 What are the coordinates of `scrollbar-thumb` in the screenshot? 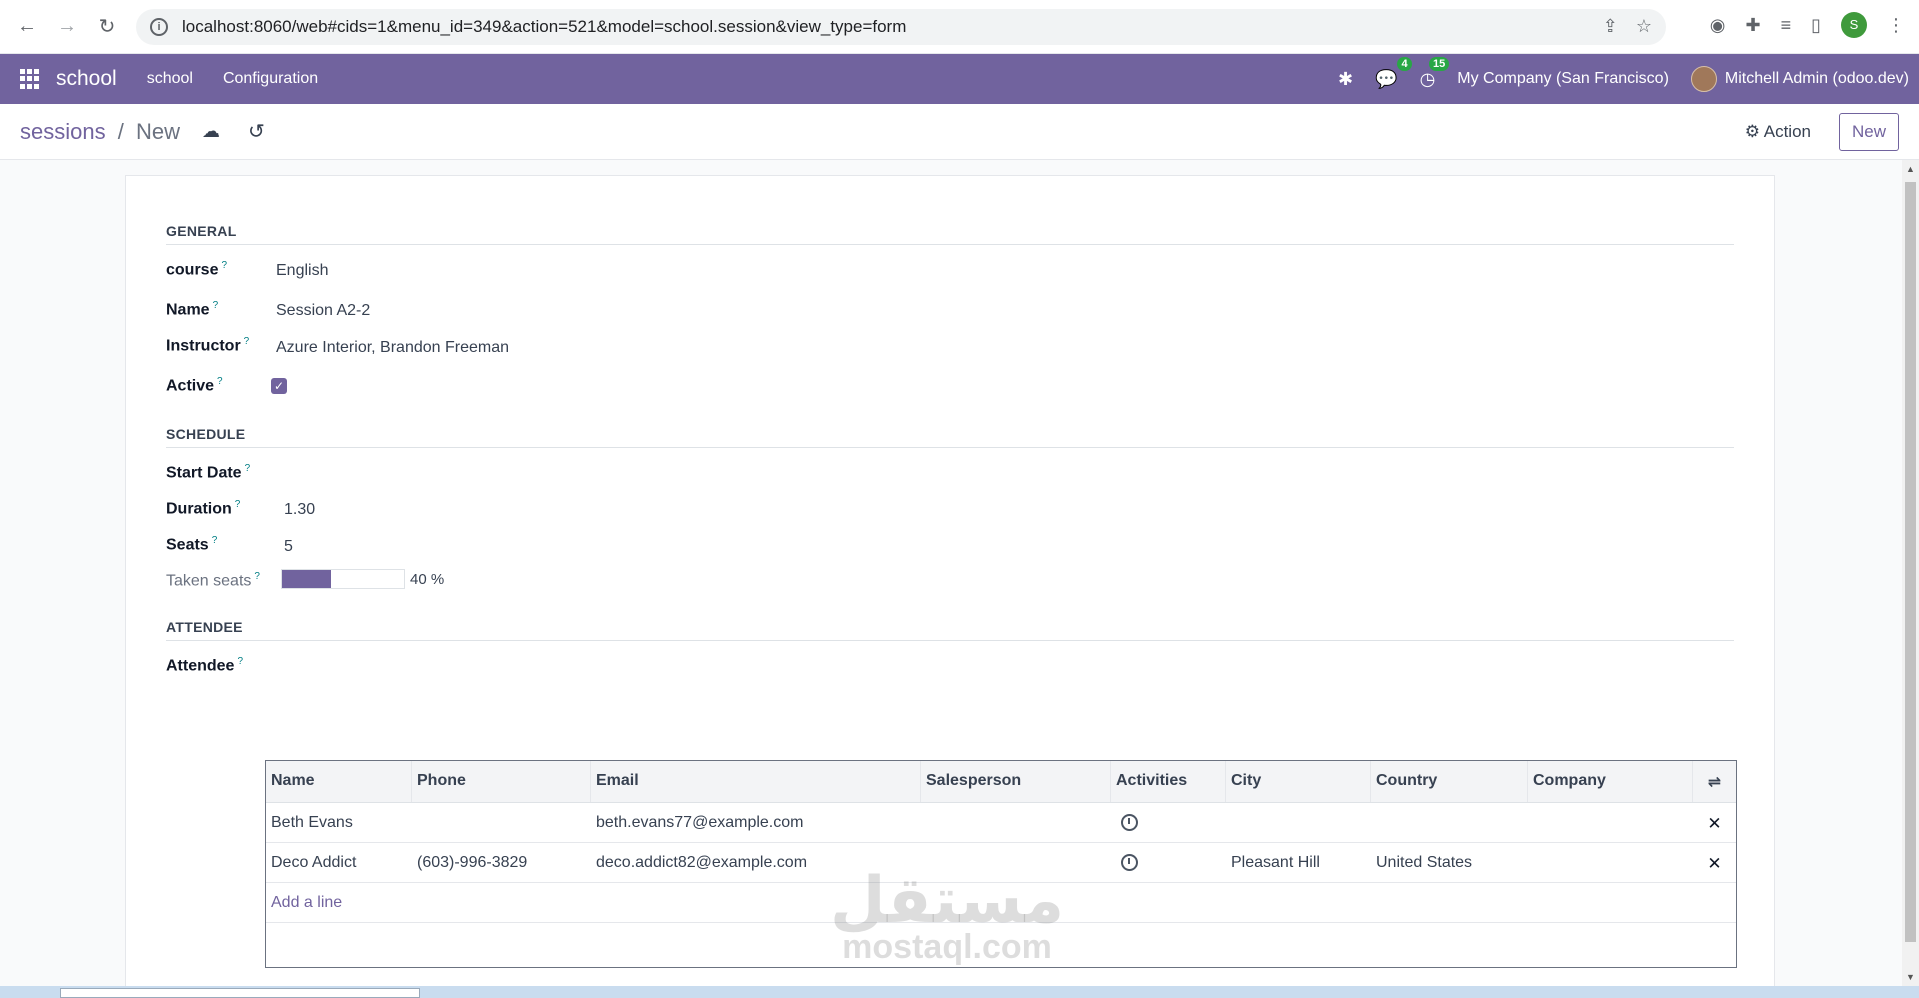 It's located at (1910, 562).